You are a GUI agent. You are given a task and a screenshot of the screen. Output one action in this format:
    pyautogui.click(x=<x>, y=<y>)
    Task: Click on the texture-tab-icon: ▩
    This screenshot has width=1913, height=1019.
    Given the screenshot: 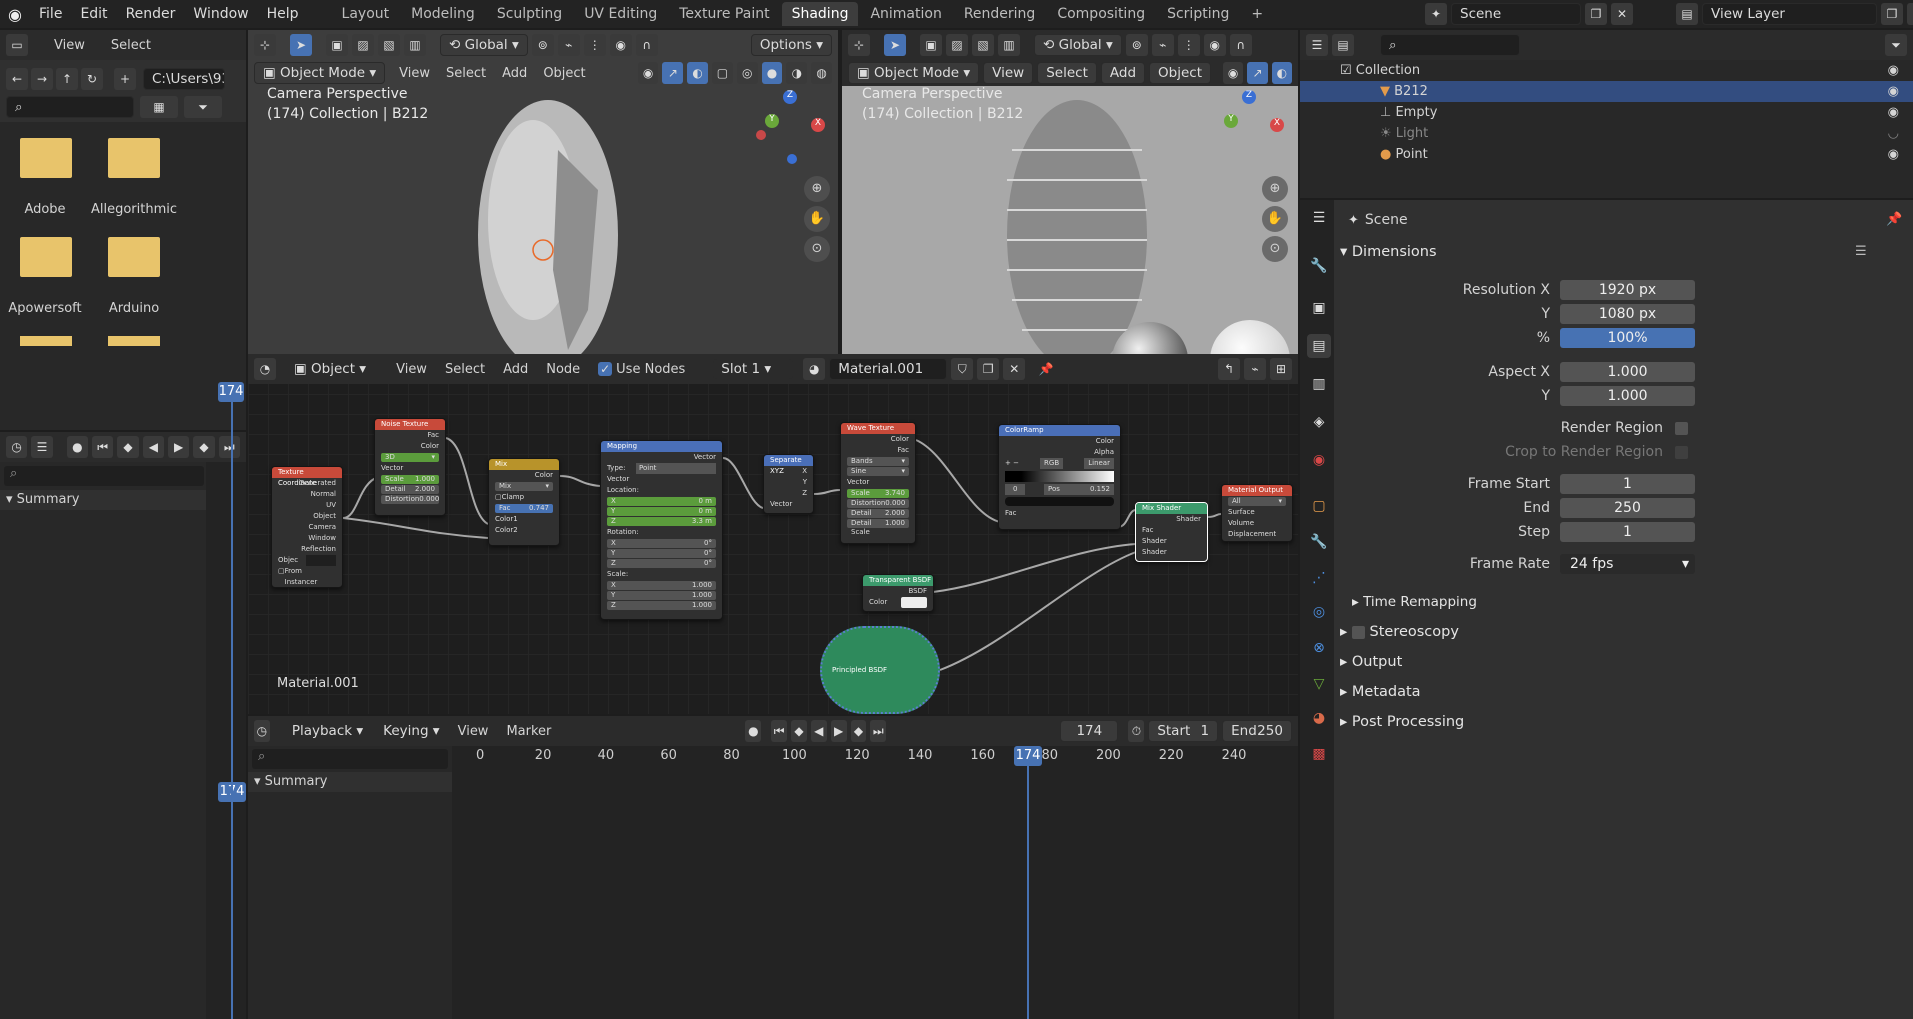 What is the action you would take?
    pyautogui.click(x=1319, y=754)
    